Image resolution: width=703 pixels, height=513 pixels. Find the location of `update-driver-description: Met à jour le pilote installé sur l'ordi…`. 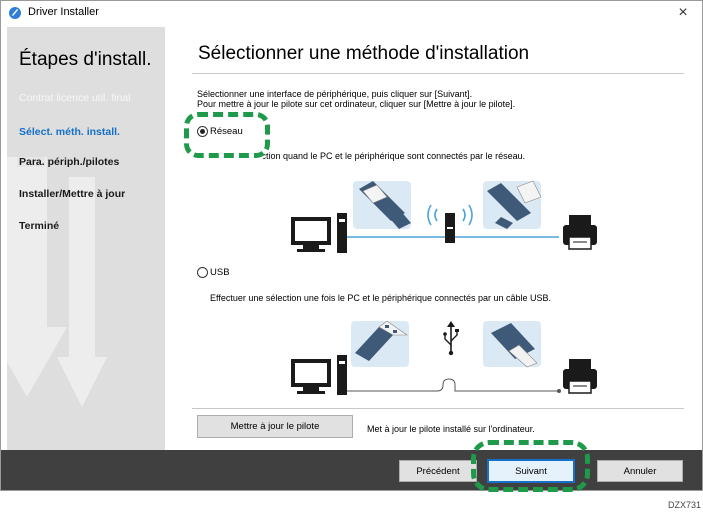

update-driver-description: Met à jour le pilote installé sur l'ordi… is located at coordinates (451, 429).